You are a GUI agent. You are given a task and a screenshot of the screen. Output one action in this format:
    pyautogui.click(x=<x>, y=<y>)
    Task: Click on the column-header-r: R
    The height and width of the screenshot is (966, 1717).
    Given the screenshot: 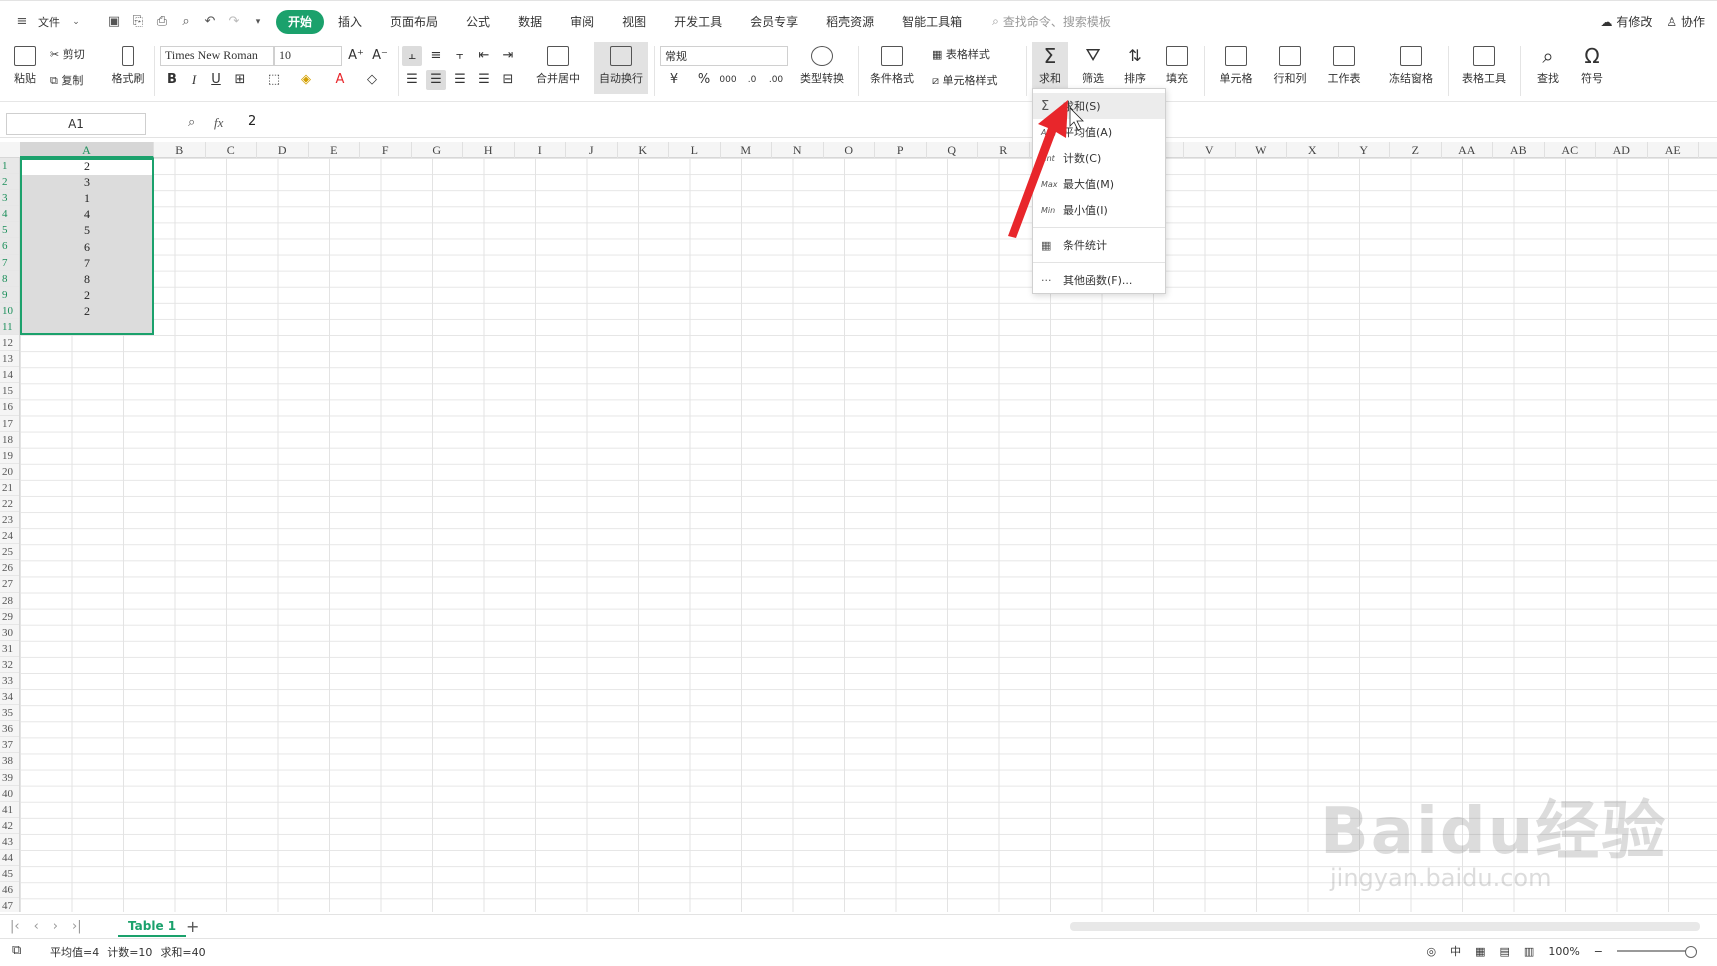 What is the action you would take?
    pyautogui.click(x=1004, y=150)
    